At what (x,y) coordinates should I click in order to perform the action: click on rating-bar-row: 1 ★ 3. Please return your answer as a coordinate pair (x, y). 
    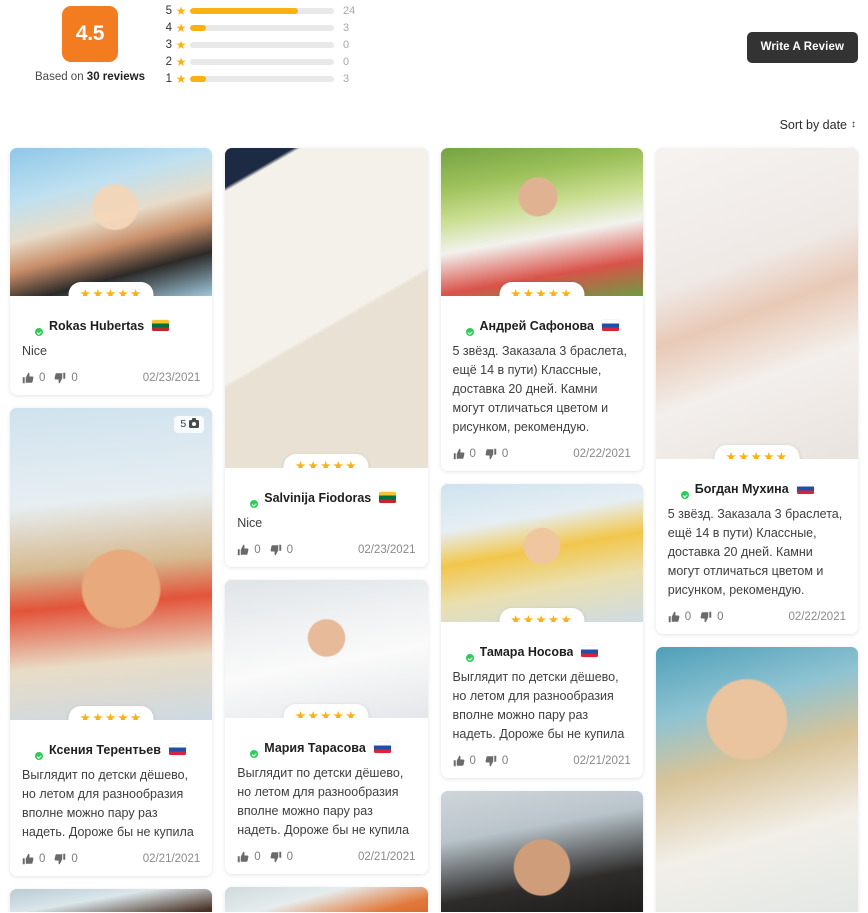
    Looking at the image, I should click on (260, 78).